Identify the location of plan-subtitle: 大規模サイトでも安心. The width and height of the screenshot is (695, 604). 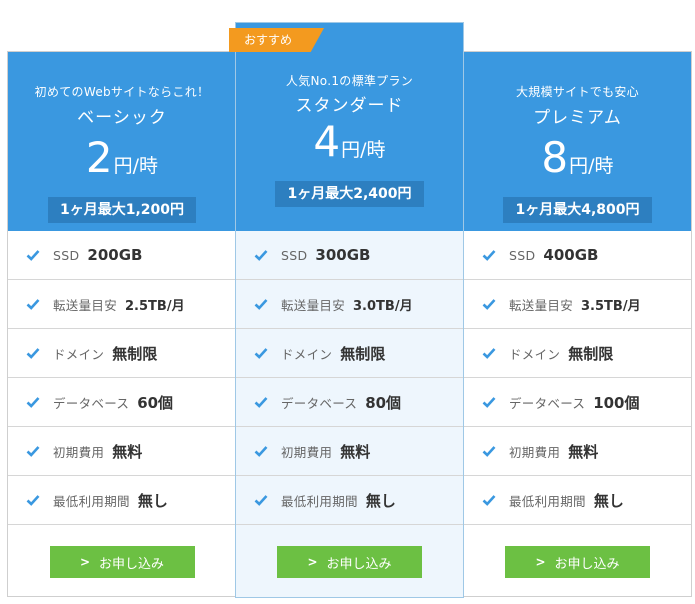
(577, 92).